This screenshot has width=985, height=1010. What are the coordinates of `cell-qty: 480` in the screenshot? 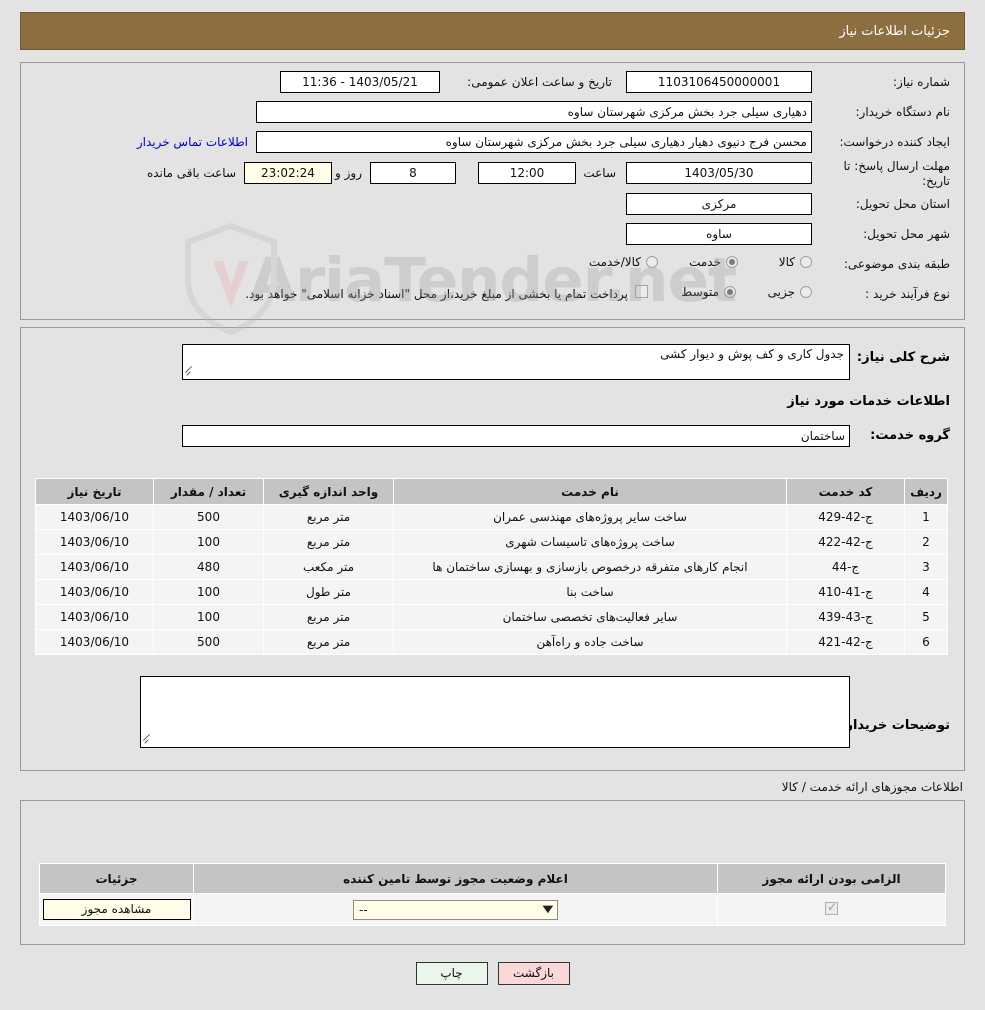 It's located at (208, 567).